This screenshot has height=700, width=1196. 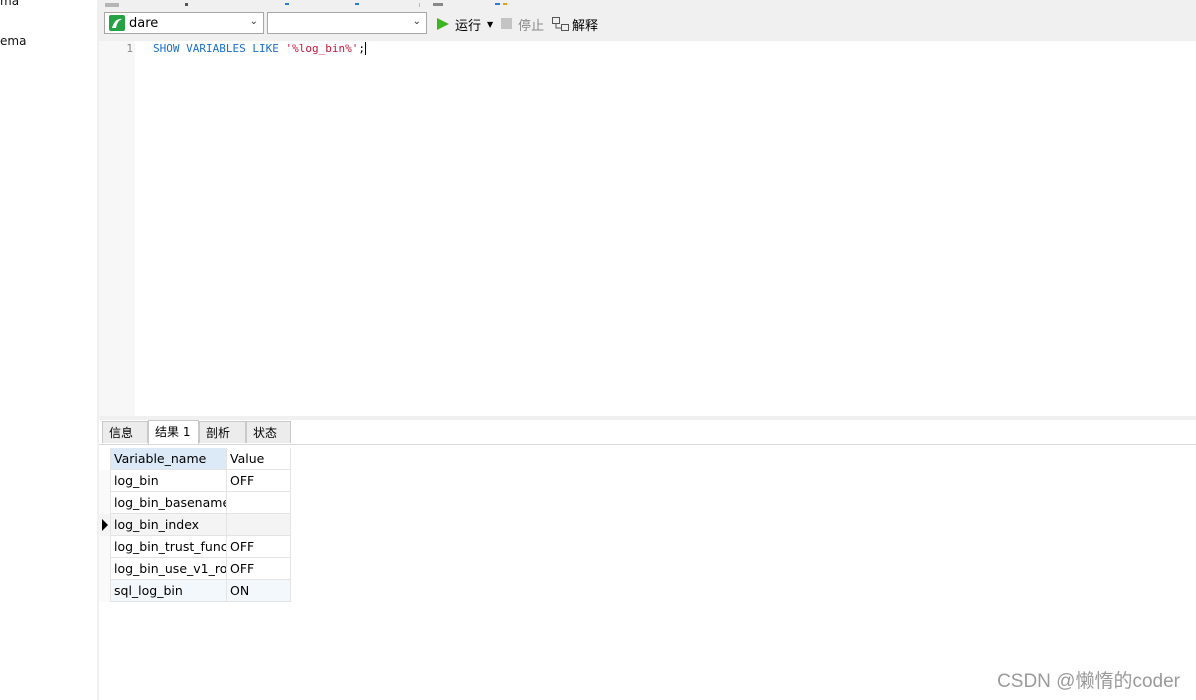 What do you see at coordinates (13, 41) in the screenshot?
I see `tree-item: ema` at bounding box center [13, 41].